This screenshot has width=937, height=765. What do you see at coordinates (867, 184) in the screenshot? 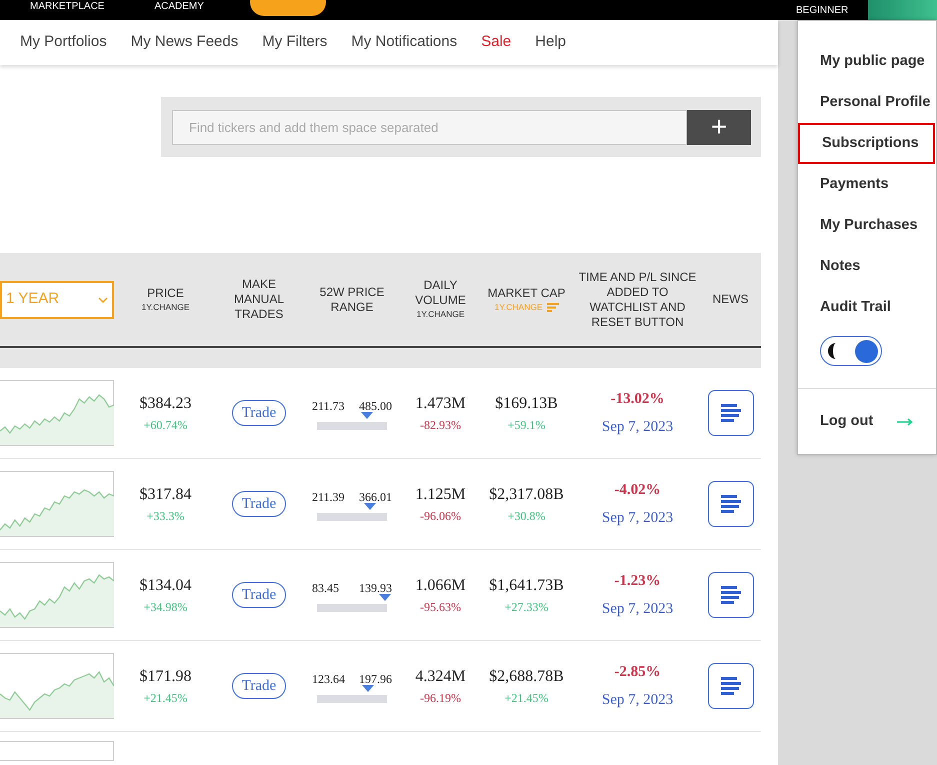
I see `menu-item: Payments` at bounding box center [867, 184].